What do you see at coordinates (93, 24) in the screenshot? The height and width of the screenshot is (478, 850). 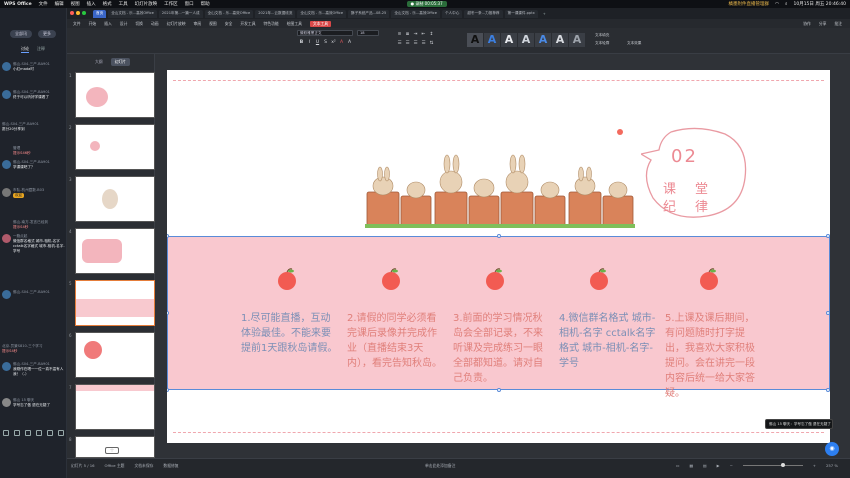 I see `ribbon-tab: 开始` at bounding box center [93, 24].